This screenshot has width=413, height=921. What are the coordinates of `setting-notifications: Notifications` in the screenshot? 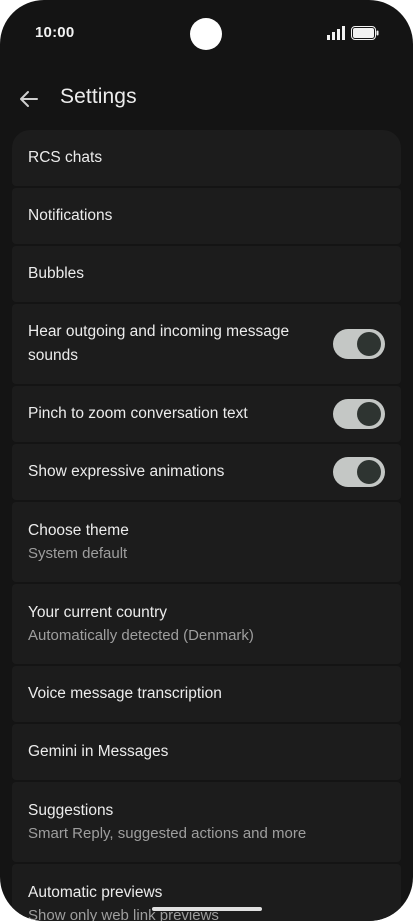 It's located at (206, 216).